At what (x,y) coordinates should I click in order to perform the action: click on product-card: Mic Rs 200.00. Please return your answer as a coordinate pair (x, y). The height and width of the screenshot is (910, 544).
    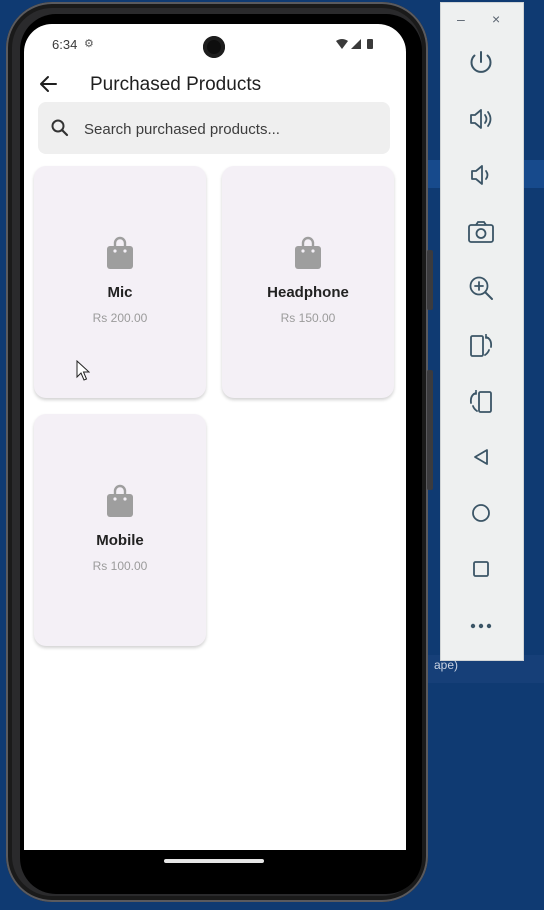
    Looking at the image, I should click on (120, 282).